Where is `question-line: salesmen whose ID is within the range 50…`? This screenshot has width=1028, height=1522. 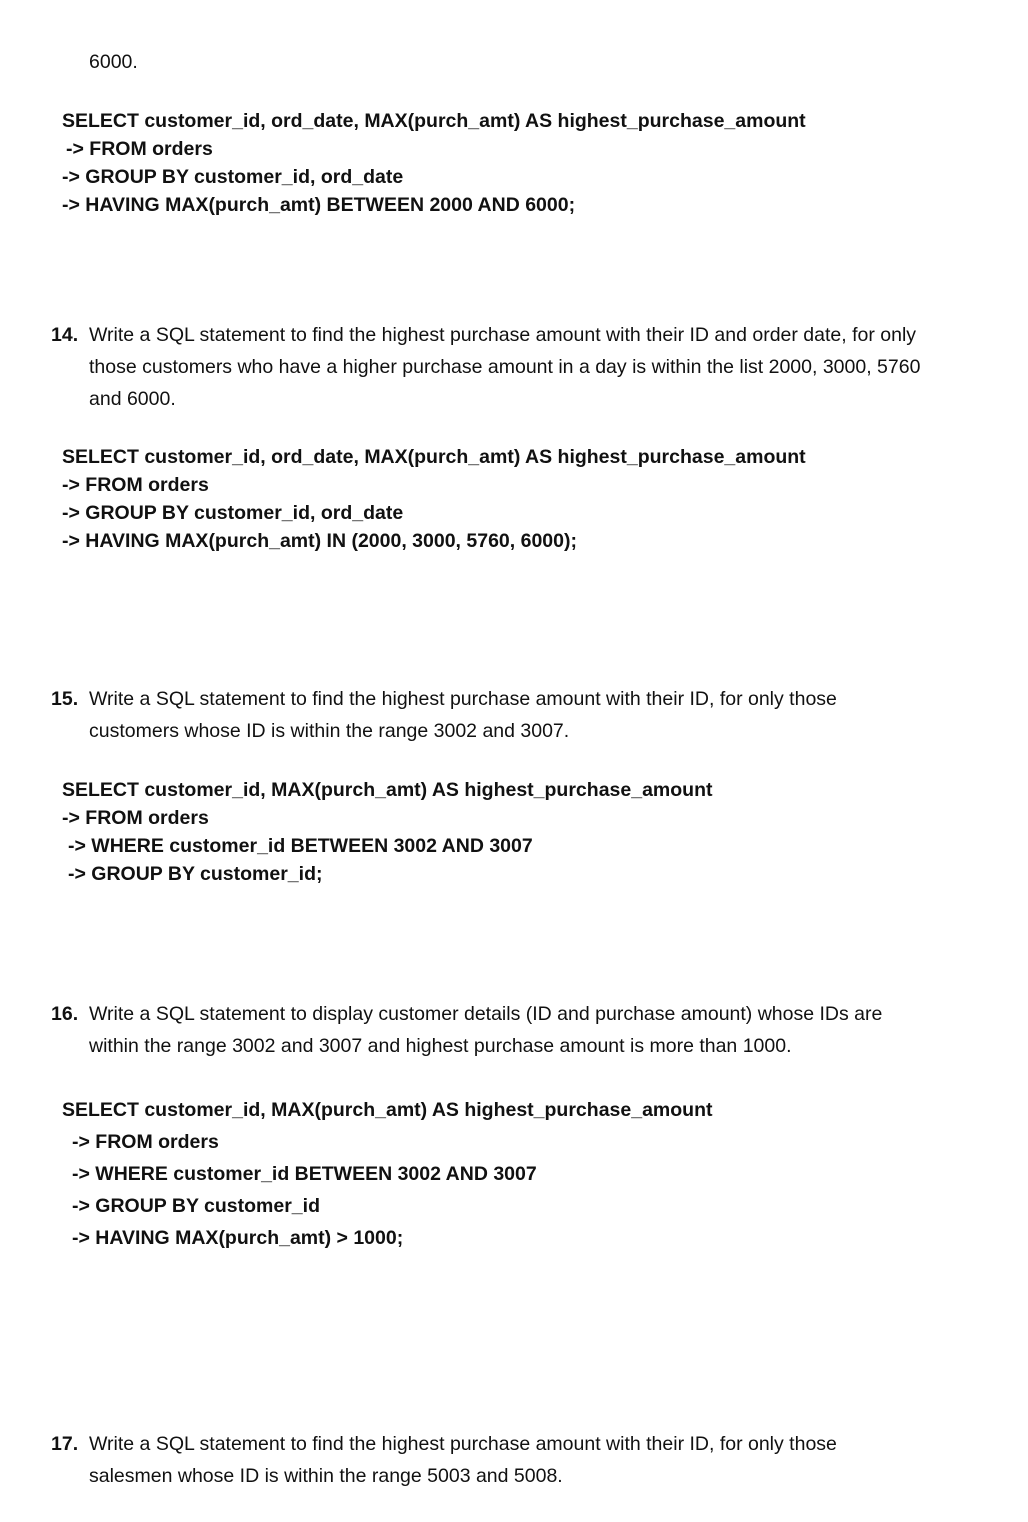 question-line: salesmen whose ID is within the range 50… is located at coordinates (326, 1476).